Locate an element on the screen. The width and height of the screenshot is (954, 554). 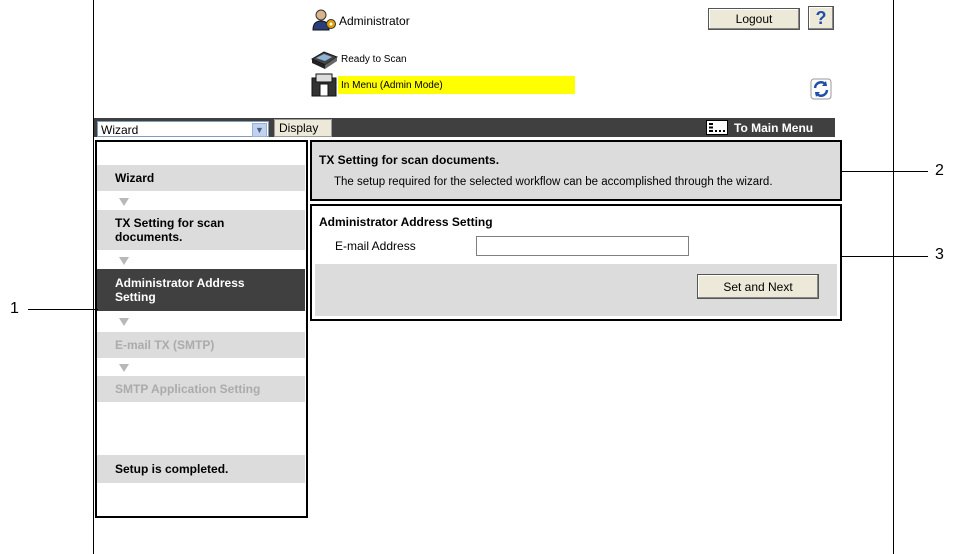
page-frame-left is located at coordinates (93, 277).